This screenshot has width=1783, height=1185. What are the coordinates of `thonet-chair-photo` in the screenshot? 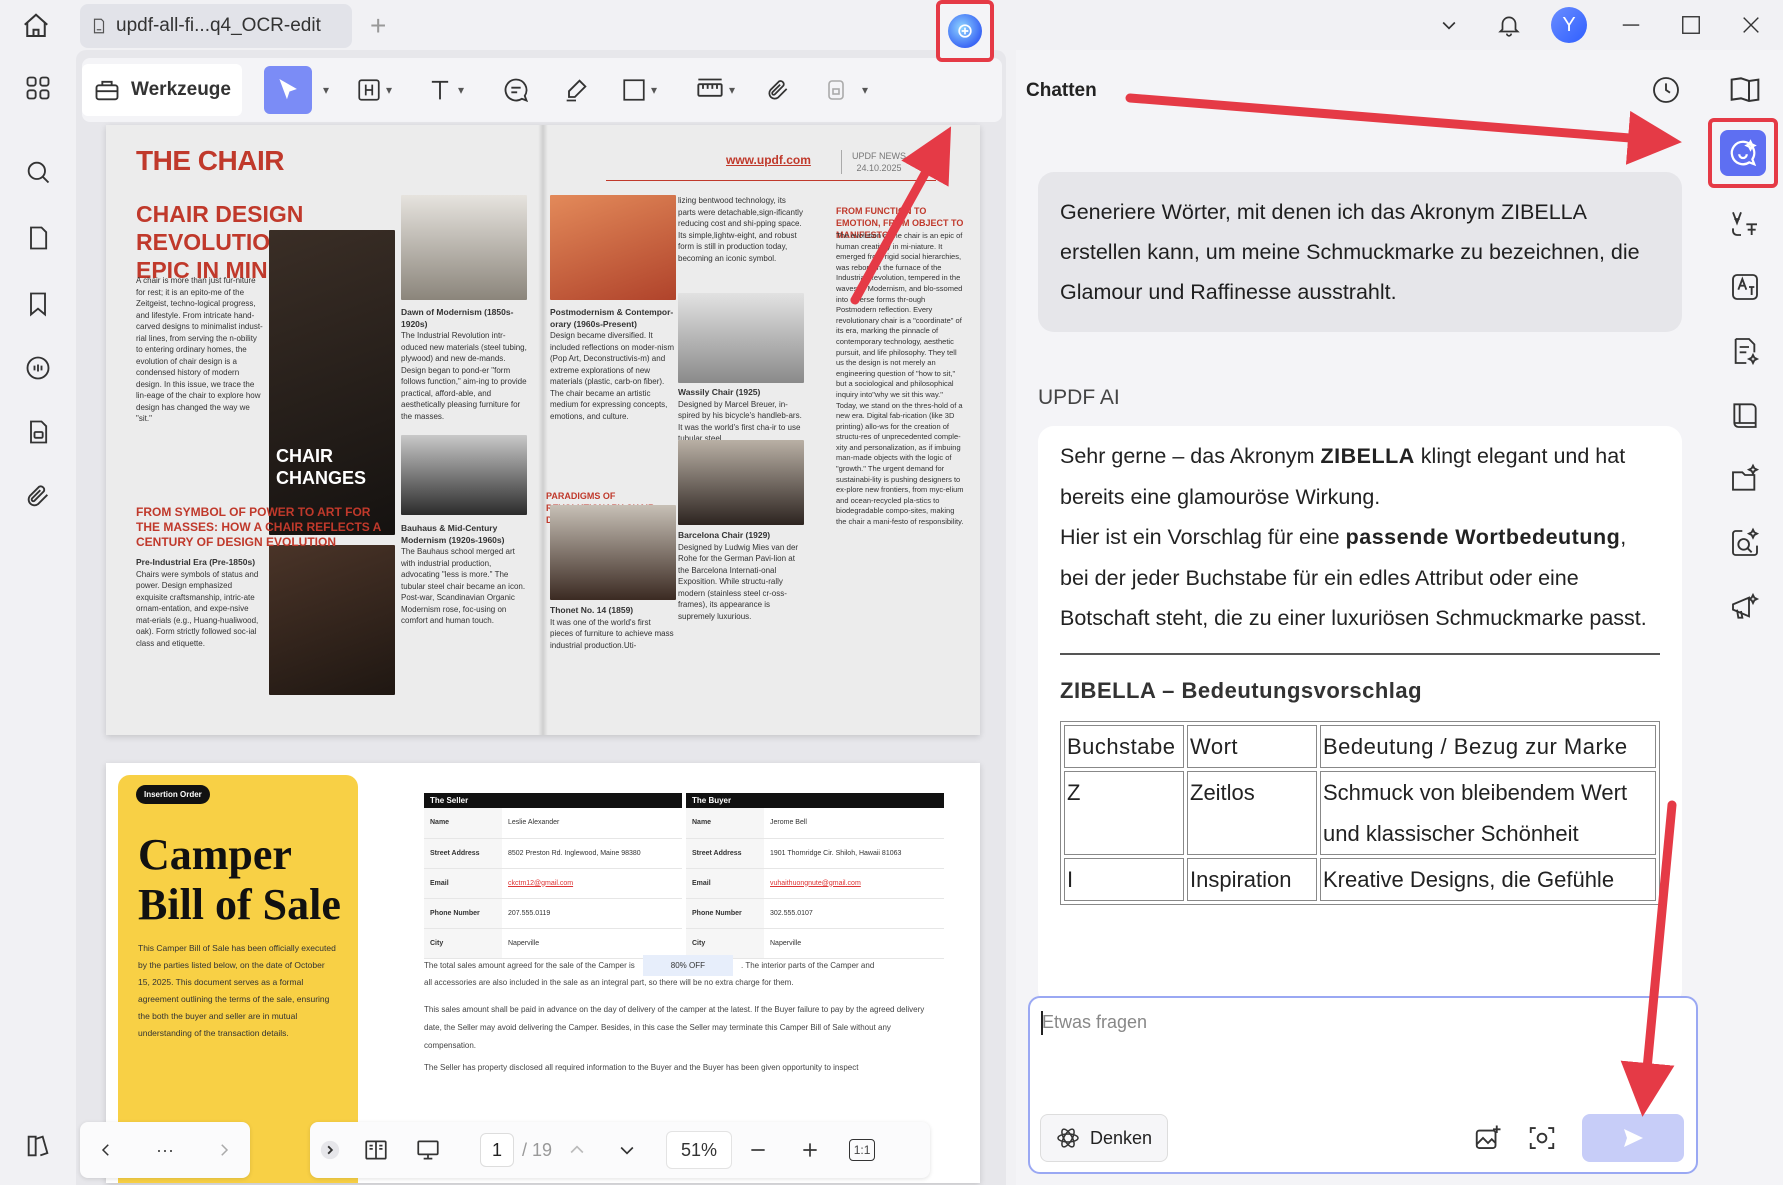 It's located at (613, 552).